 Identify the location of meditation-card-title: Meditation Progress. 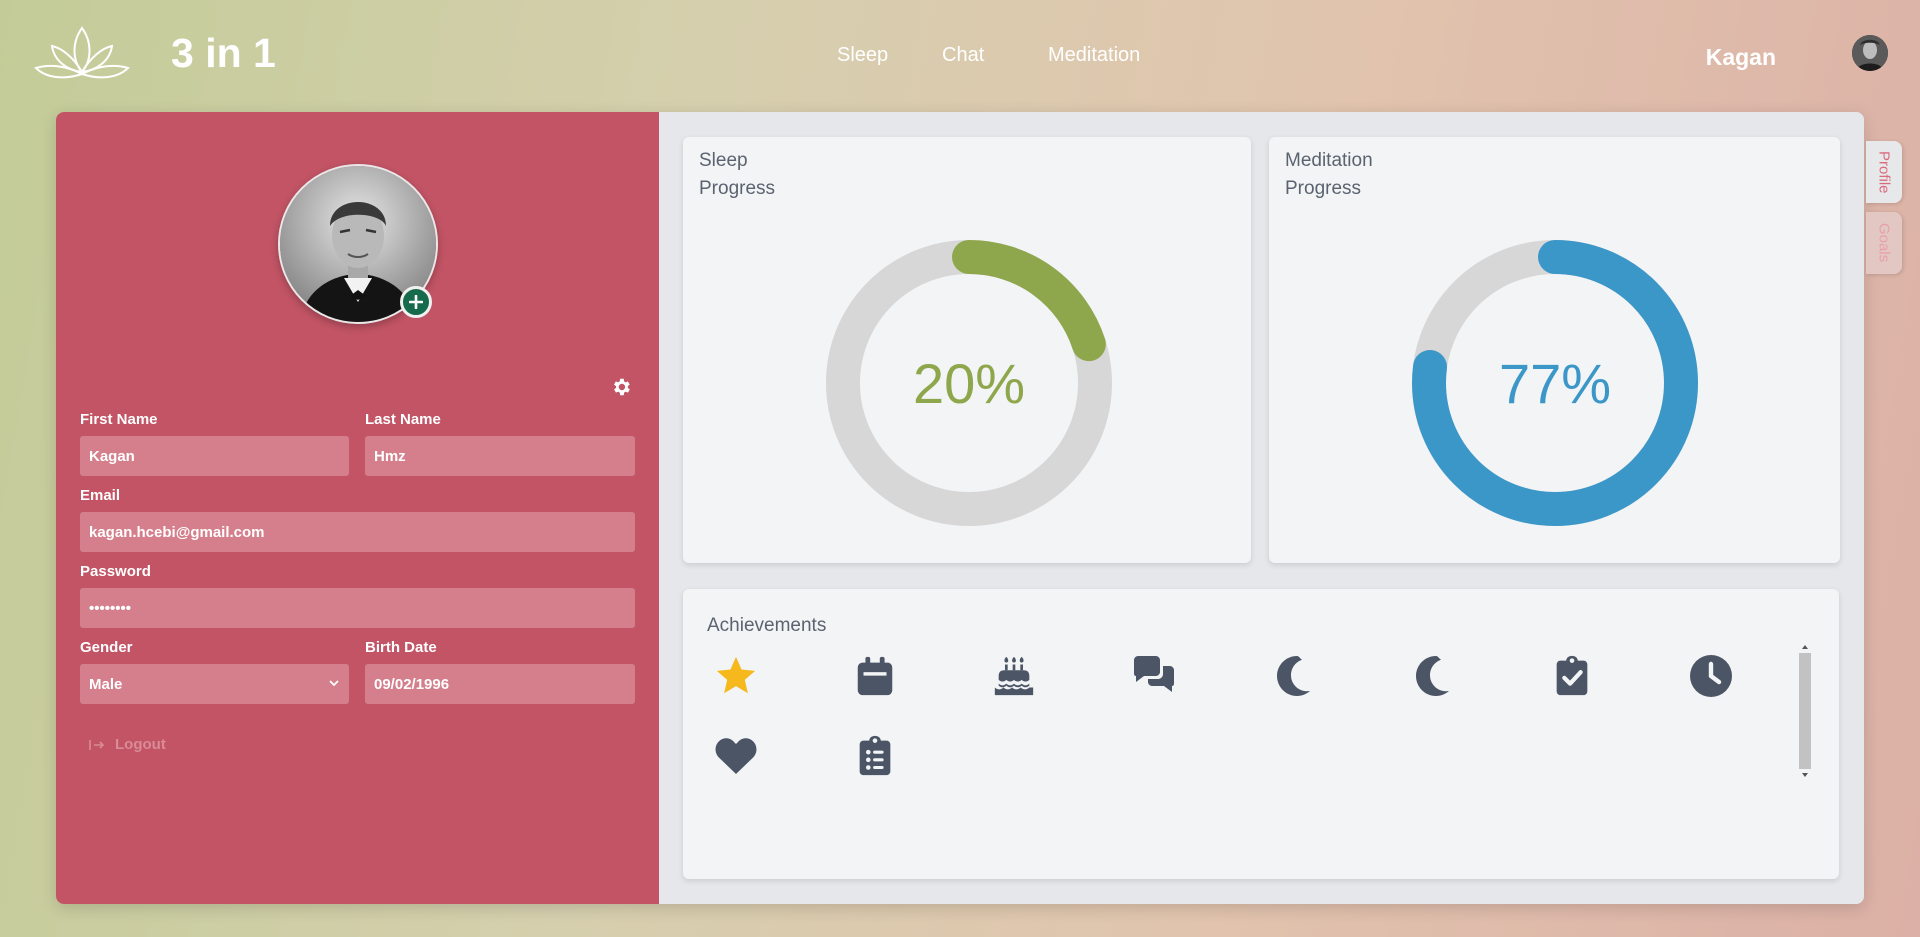
(1329, 175).